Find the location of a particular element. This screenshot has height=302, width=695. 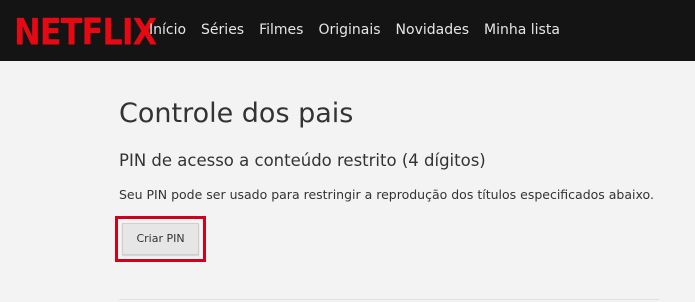

nav-item-minha-lista: Minha lista is located at coordinates (522, 30).